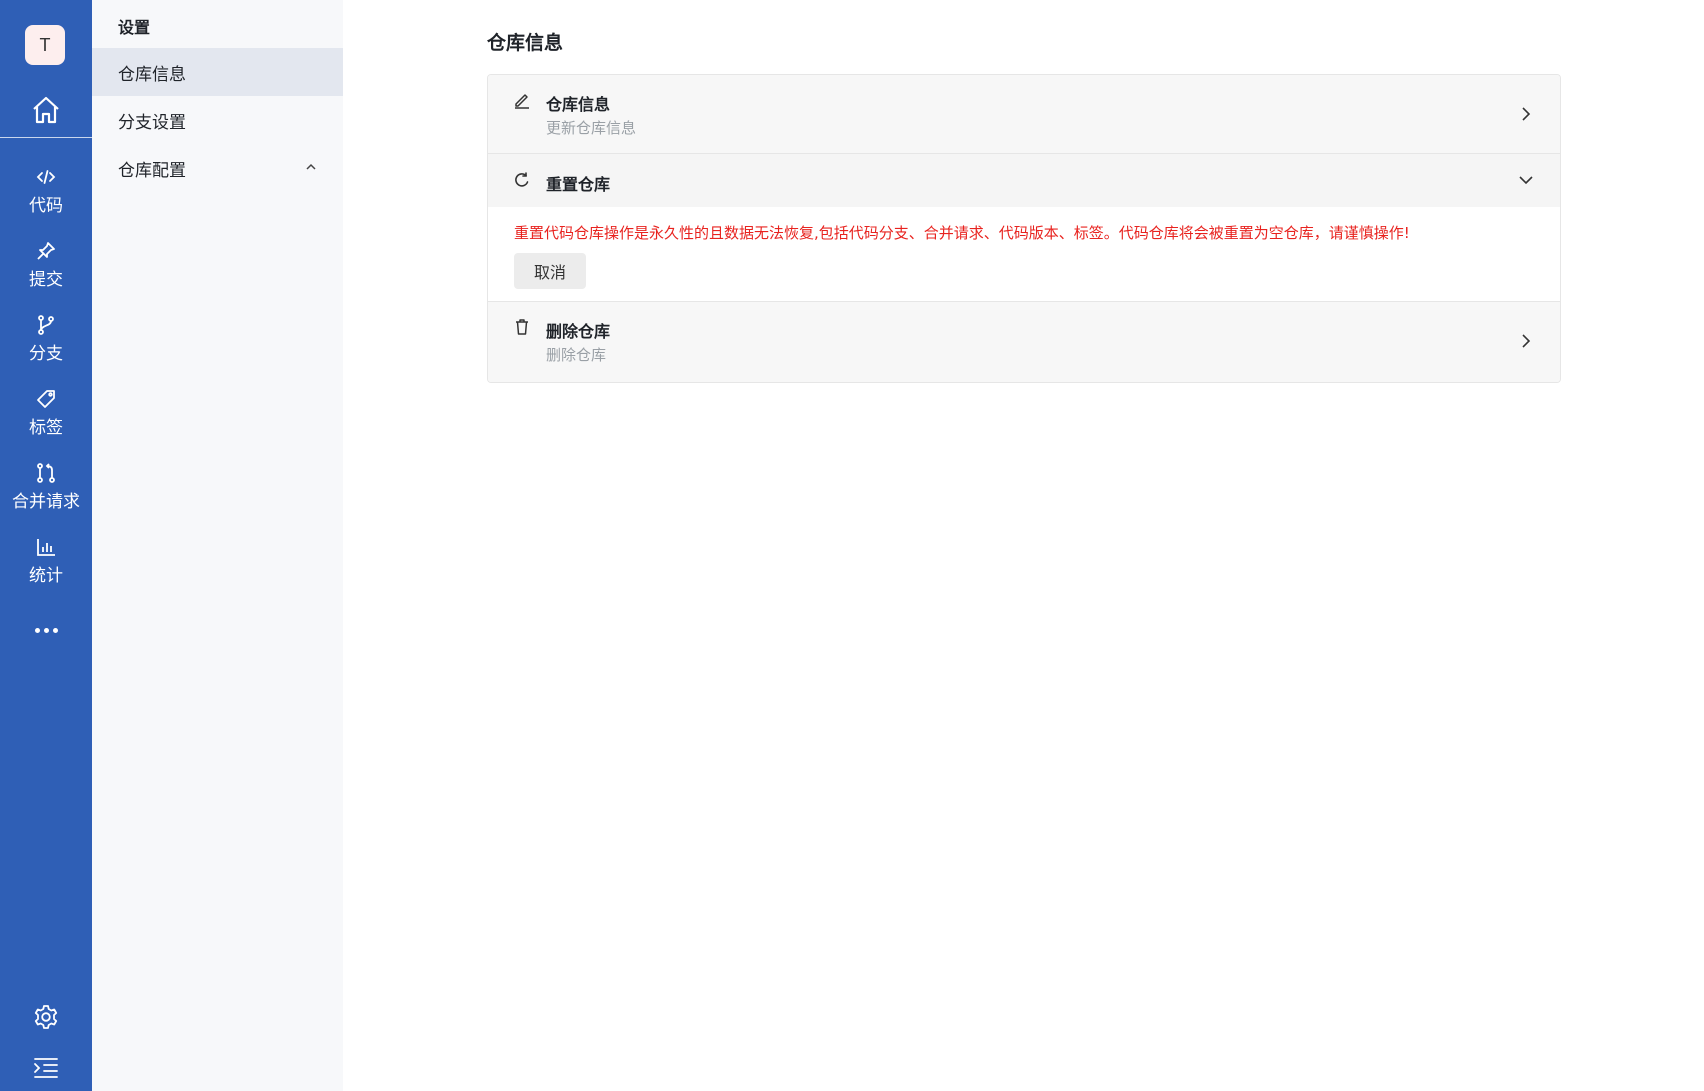 Image resolution: width=1704 pixels, height=1091 pixels. What do you see at coordinates (46, 502) in the screenshot?
I see `rail-item-label: 合并请求` at bounding box center [46, 502].